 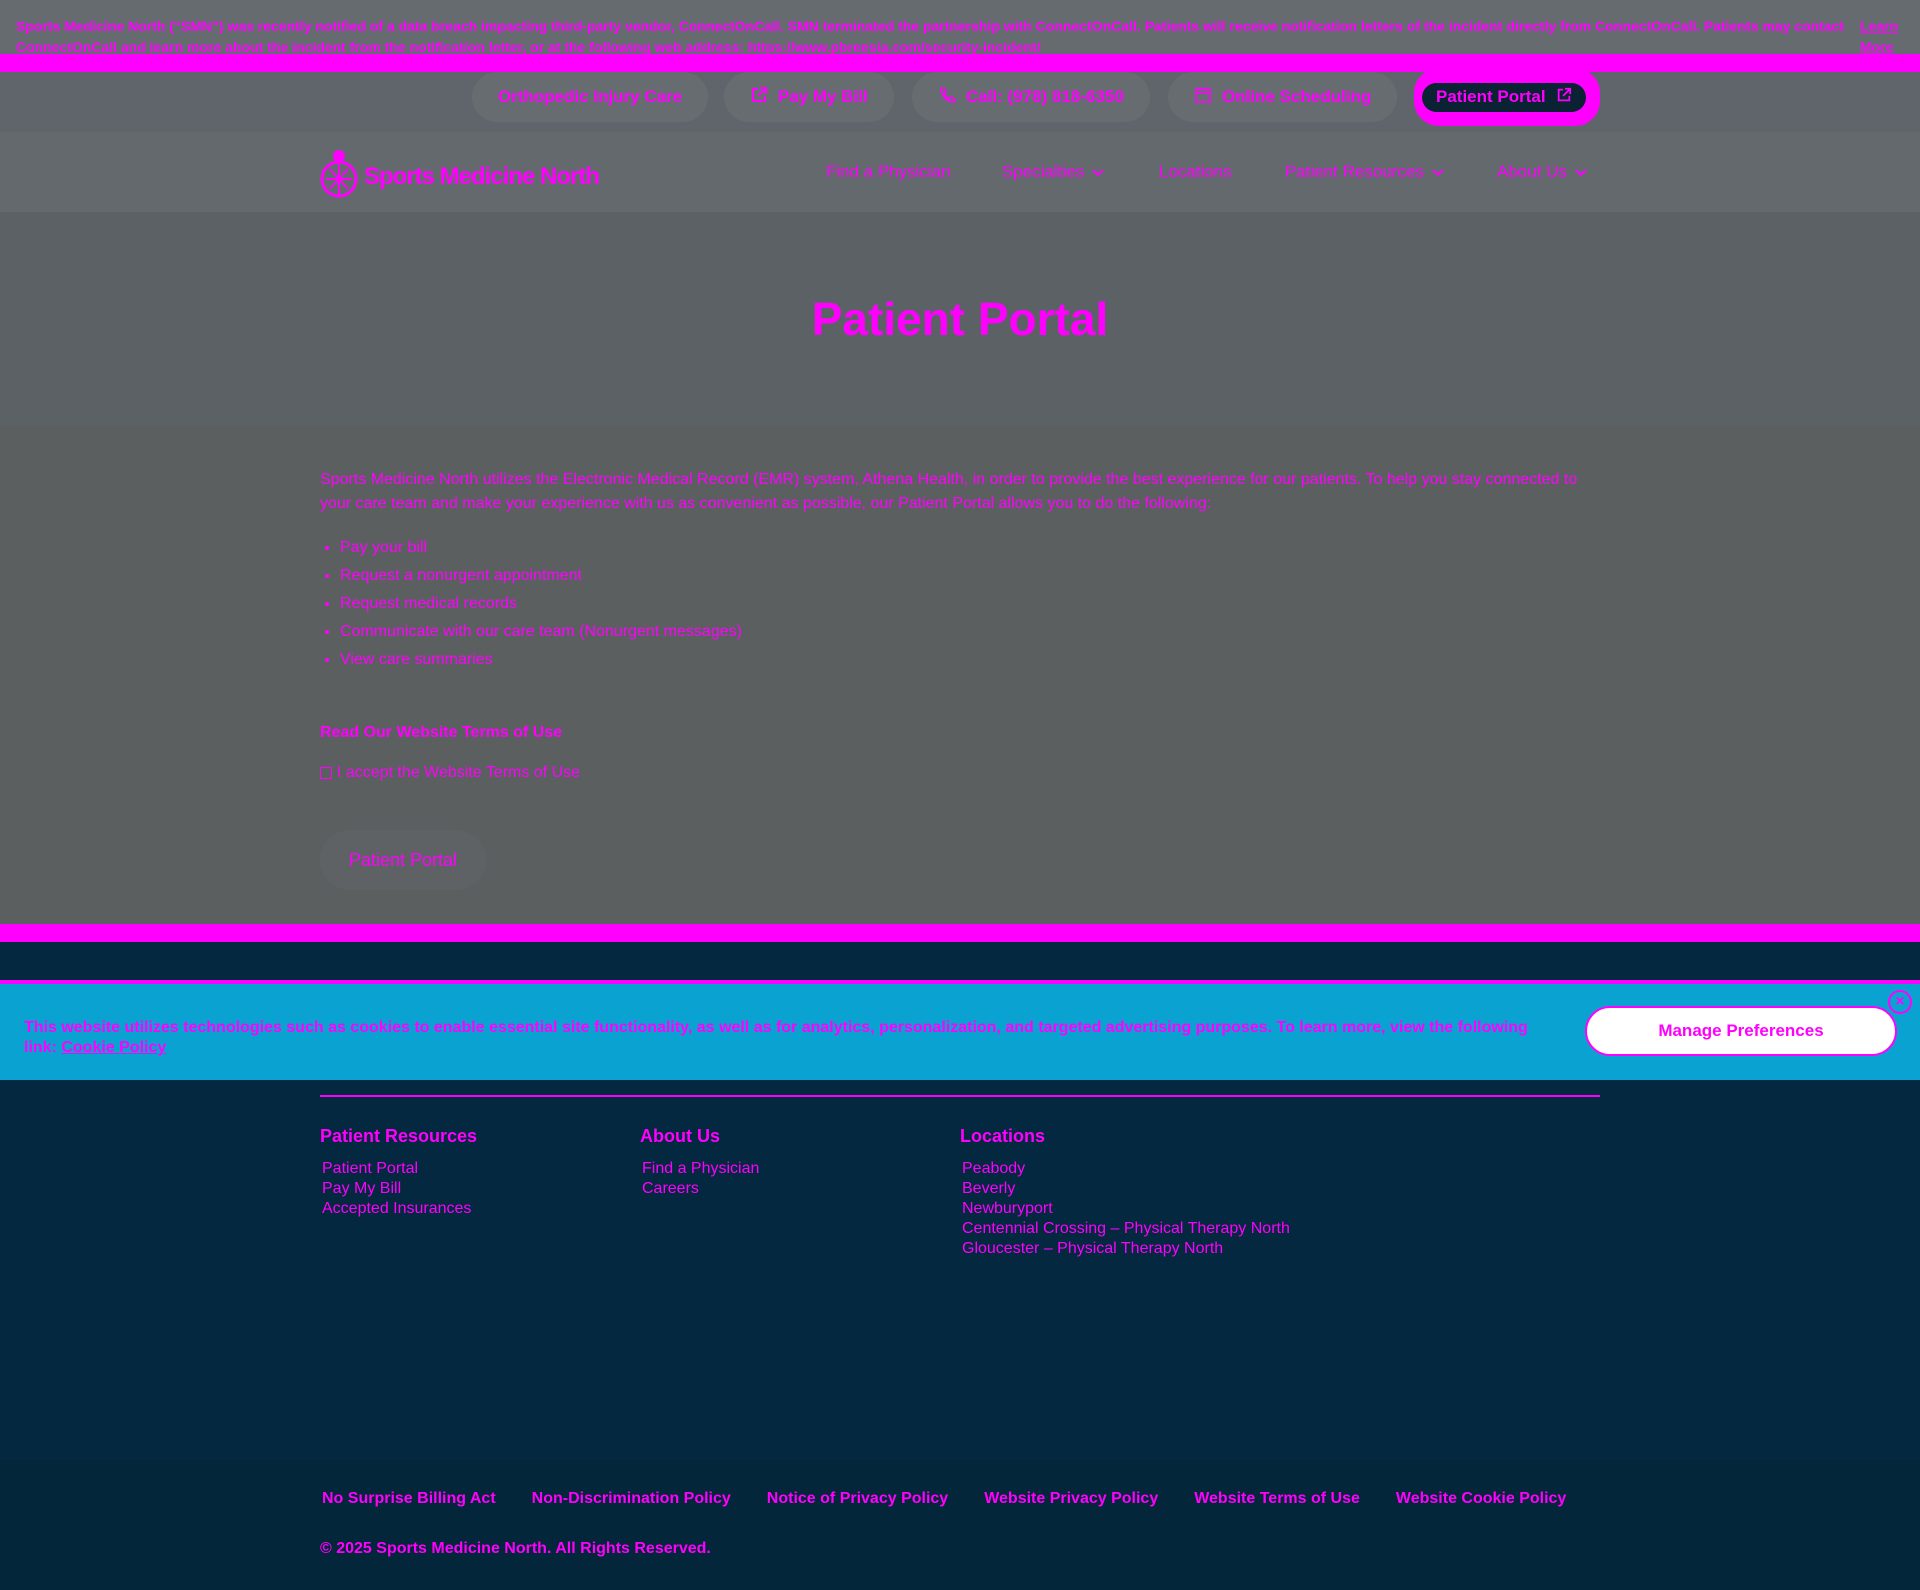 I want to click on nav-item-label: Find a Physician, so click(x=888, y=171).